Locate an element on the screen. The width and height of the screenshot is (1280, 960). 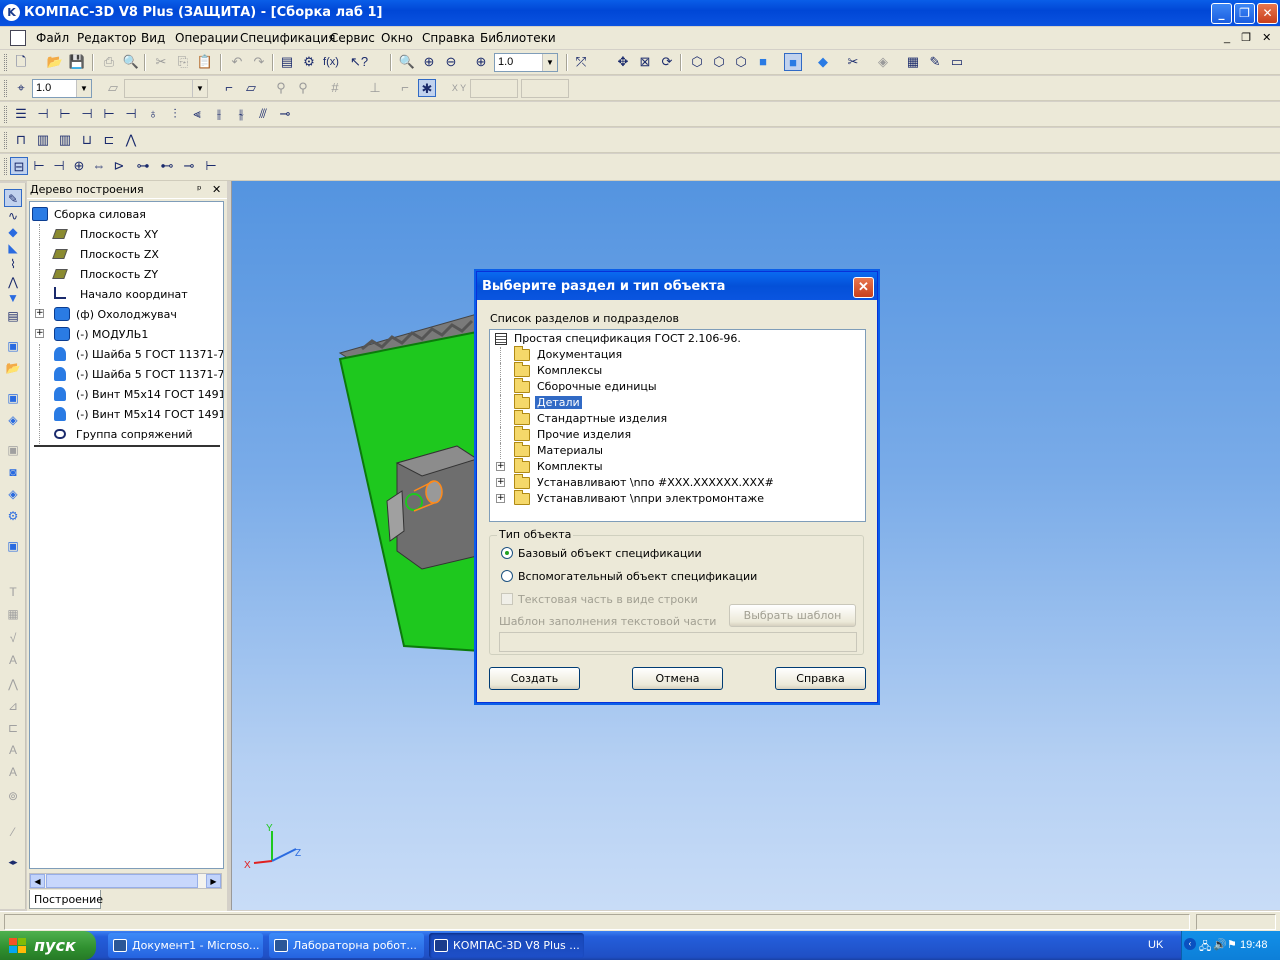
section-item: Стандартные изделия is located at coordinates (675, 418).